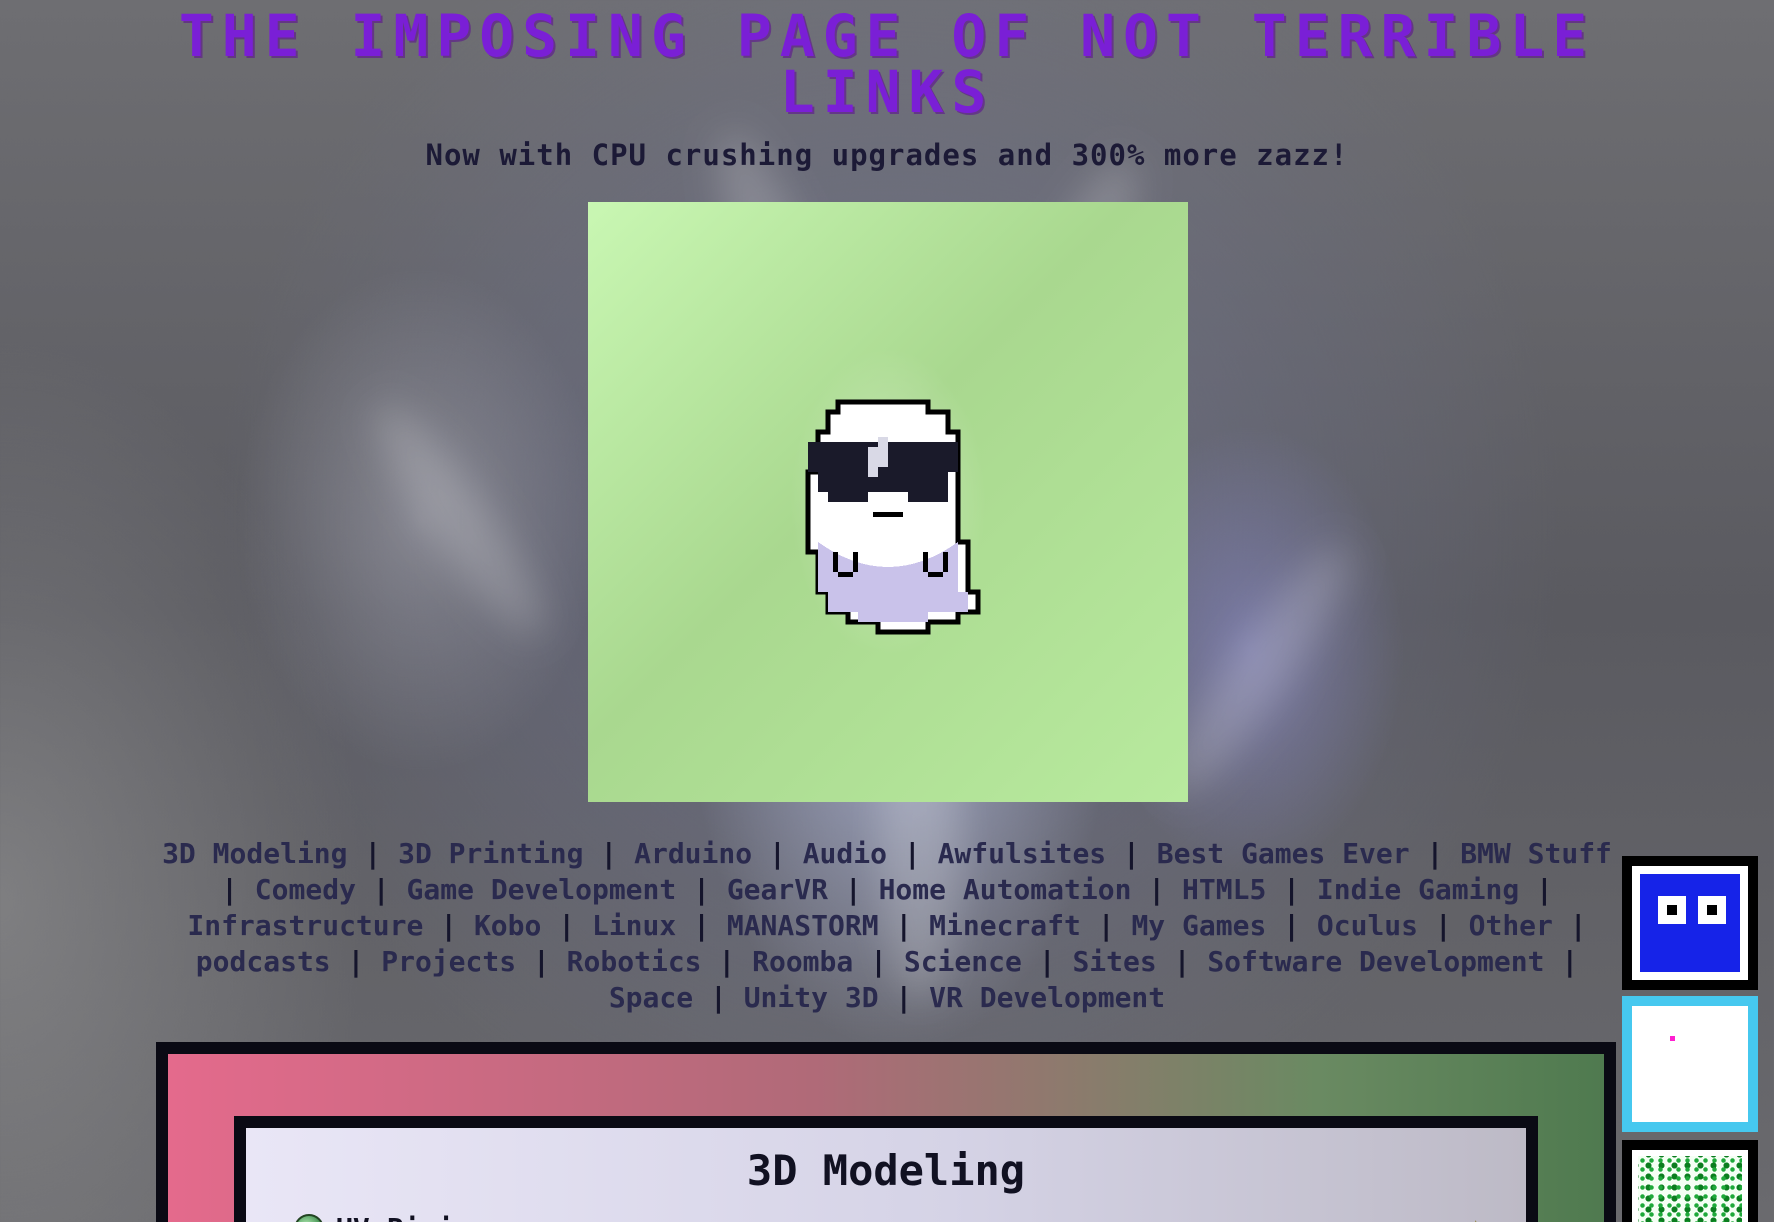 The height and width of the screenshot is (1222, 1774). What do you see at coordinates (309, 1218) in the screenshot?
I see `globe-icon` at bounding box center [309, 1218].